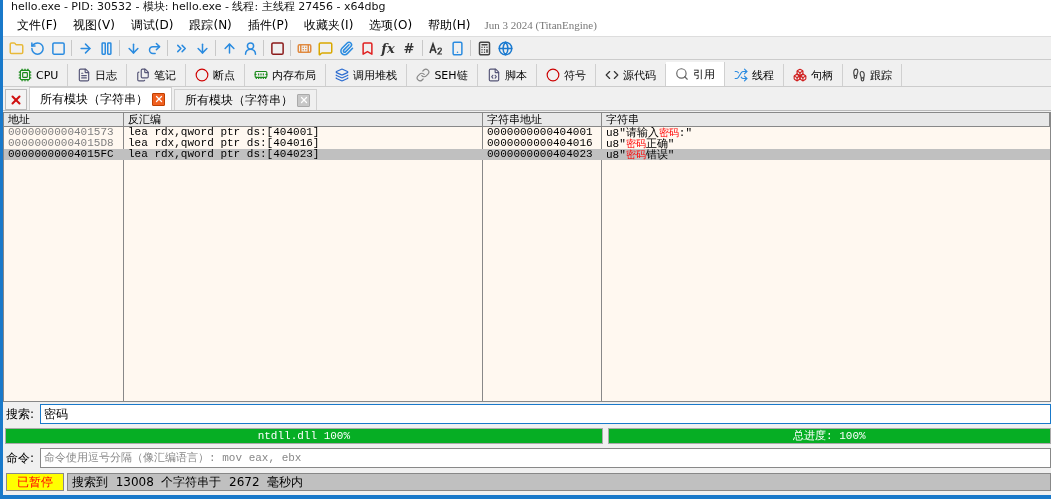 This screenshot has height=499, width=1051. Describe the element at coordinates (457, 48) in the screenshot. I see `device-icon` at that location.